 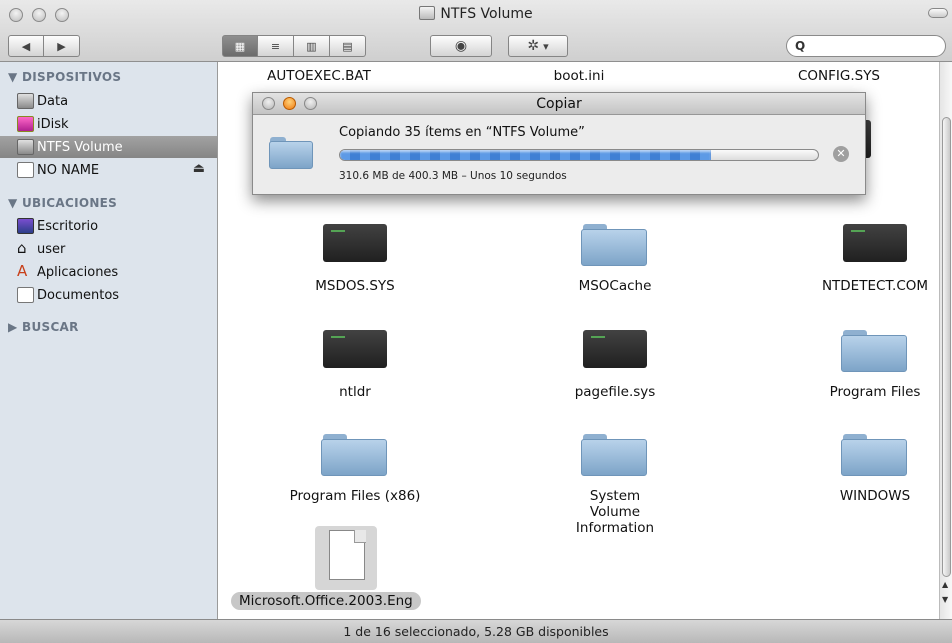 I want to click on icon-view-icon: ▦, so click(x=240, y=46).